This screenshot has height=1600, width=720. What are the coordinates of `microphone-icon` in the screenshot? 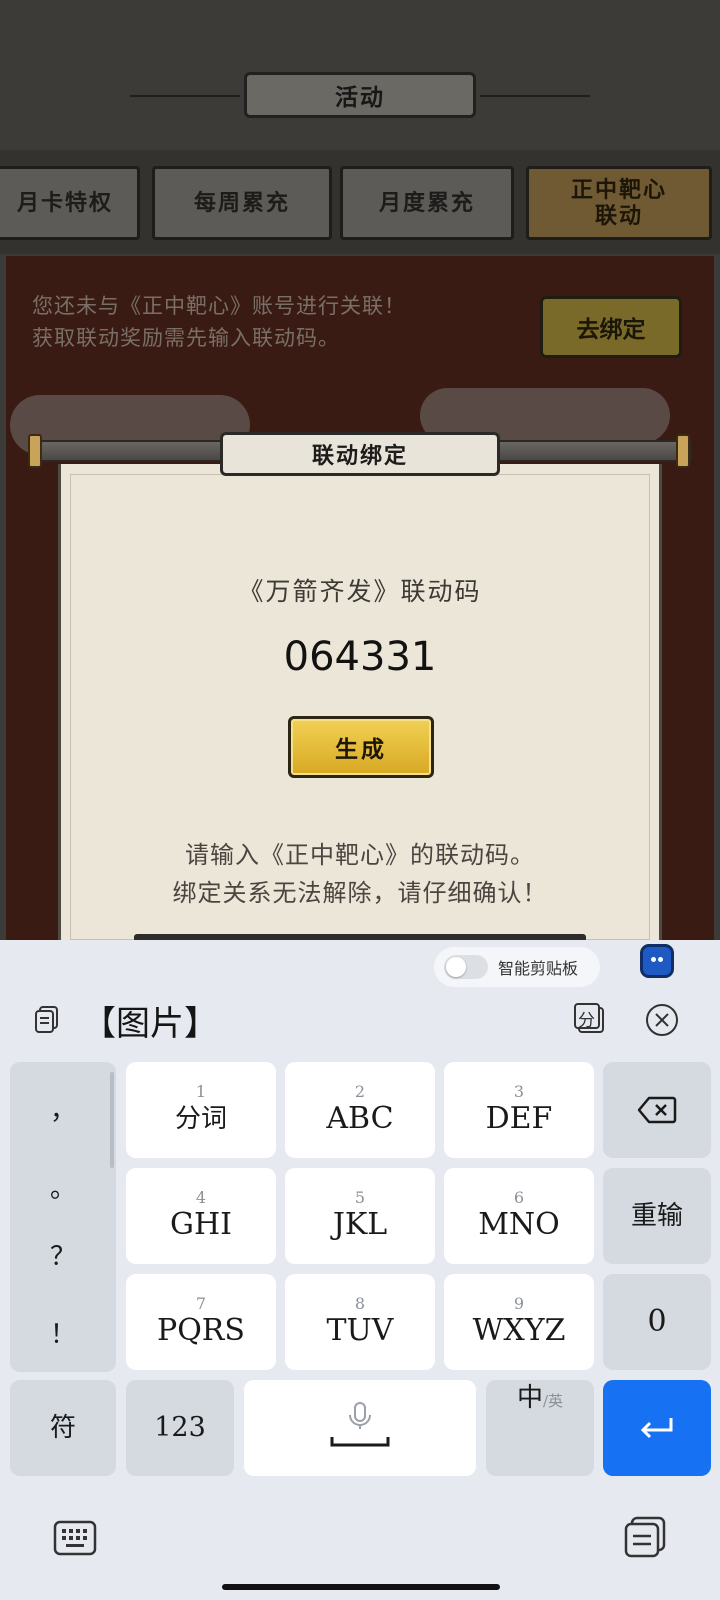 It's located at (360, 1424).